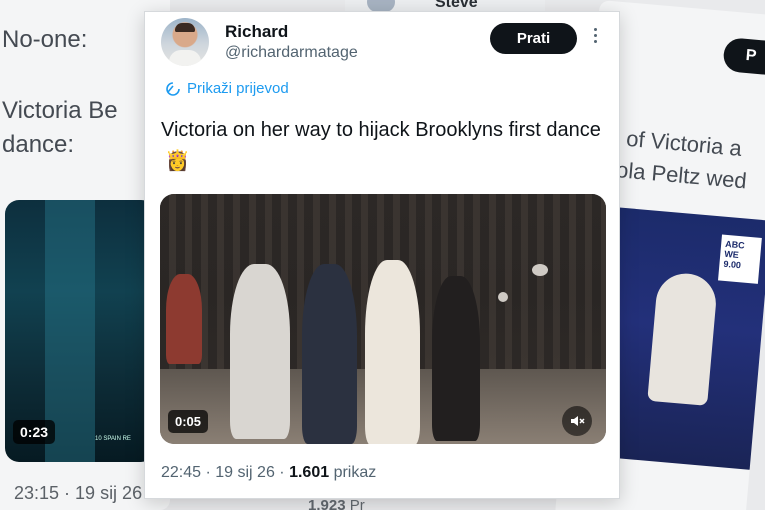 The width and height of the screenshot is (765, 510). I want to click on user-name: Richard, so click(256, 32).